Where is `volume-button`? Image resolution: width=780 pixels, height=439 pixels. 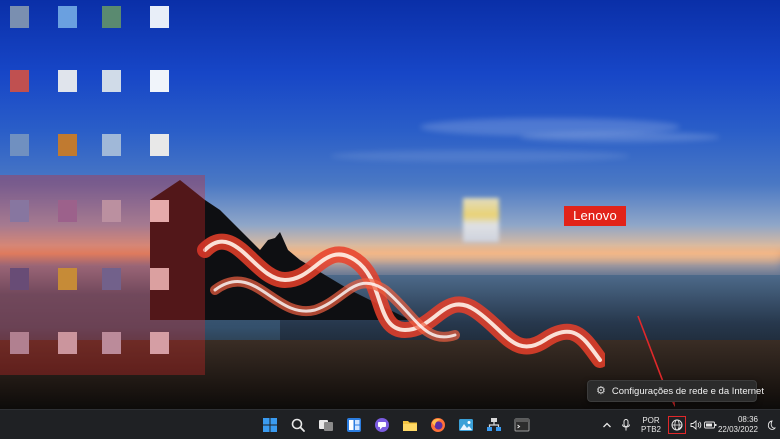 volume-button is located at coordinates (695, 424).